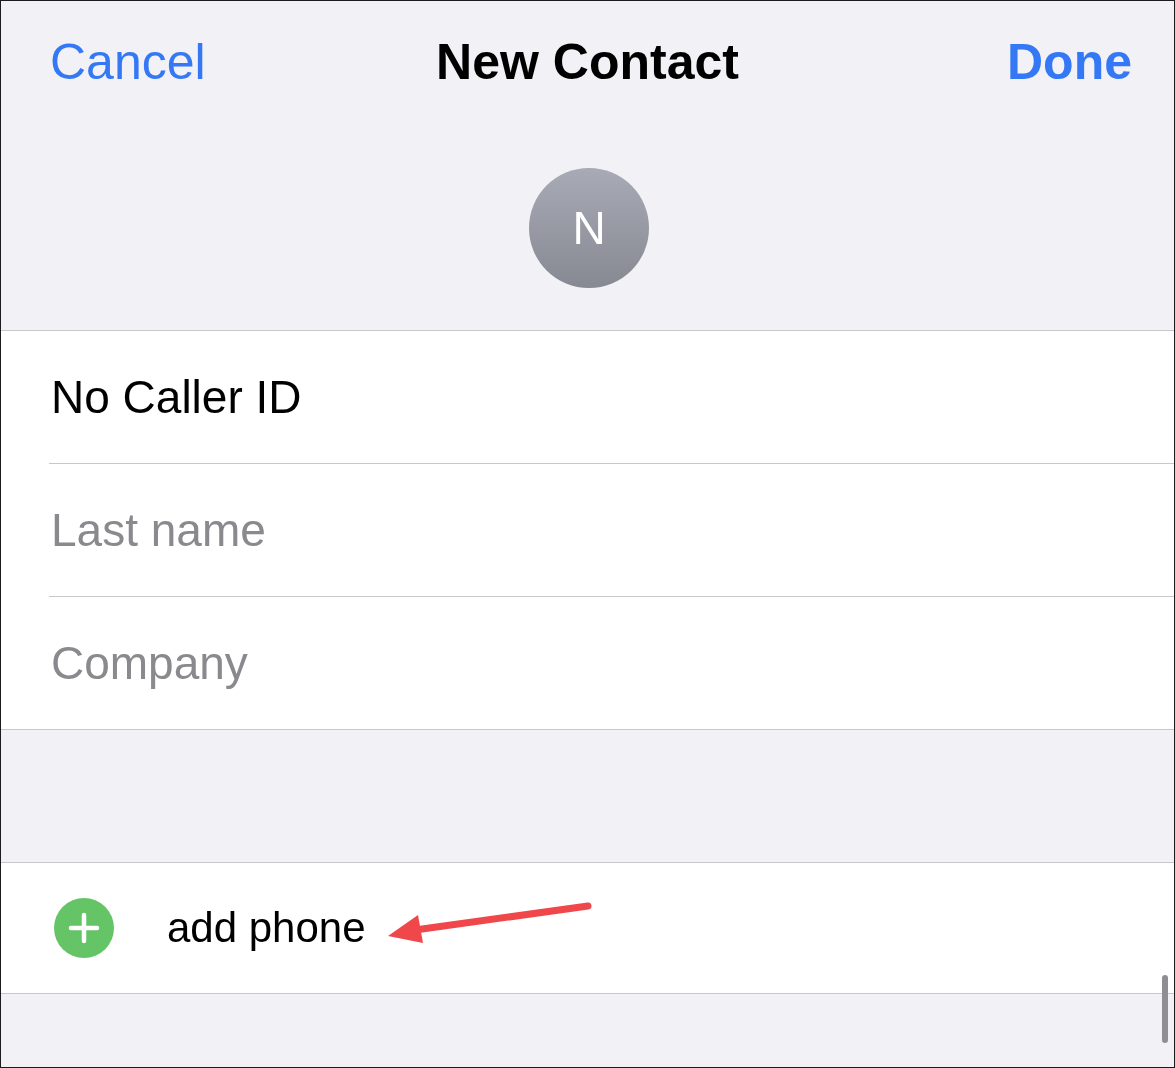  I want to click on cancel-button: Cancel, so click(128, 62).